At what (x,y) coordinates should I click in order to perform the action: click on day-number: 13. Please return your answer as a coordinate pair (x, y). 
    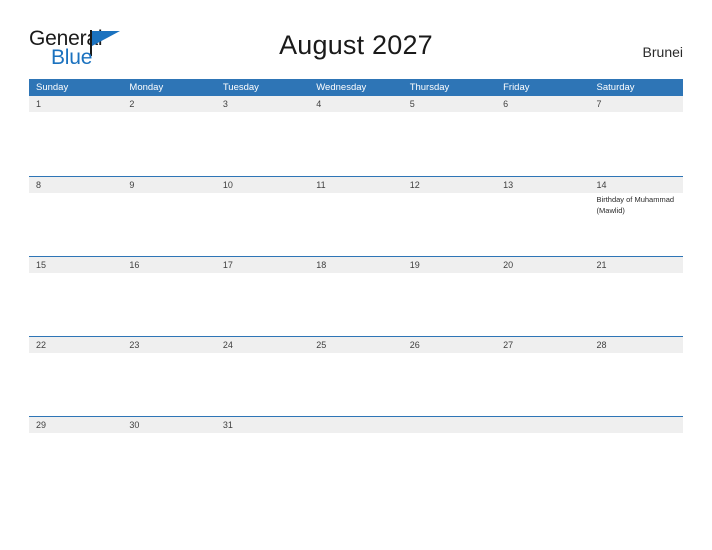
    Looking at the image, I should click on (508, 185).